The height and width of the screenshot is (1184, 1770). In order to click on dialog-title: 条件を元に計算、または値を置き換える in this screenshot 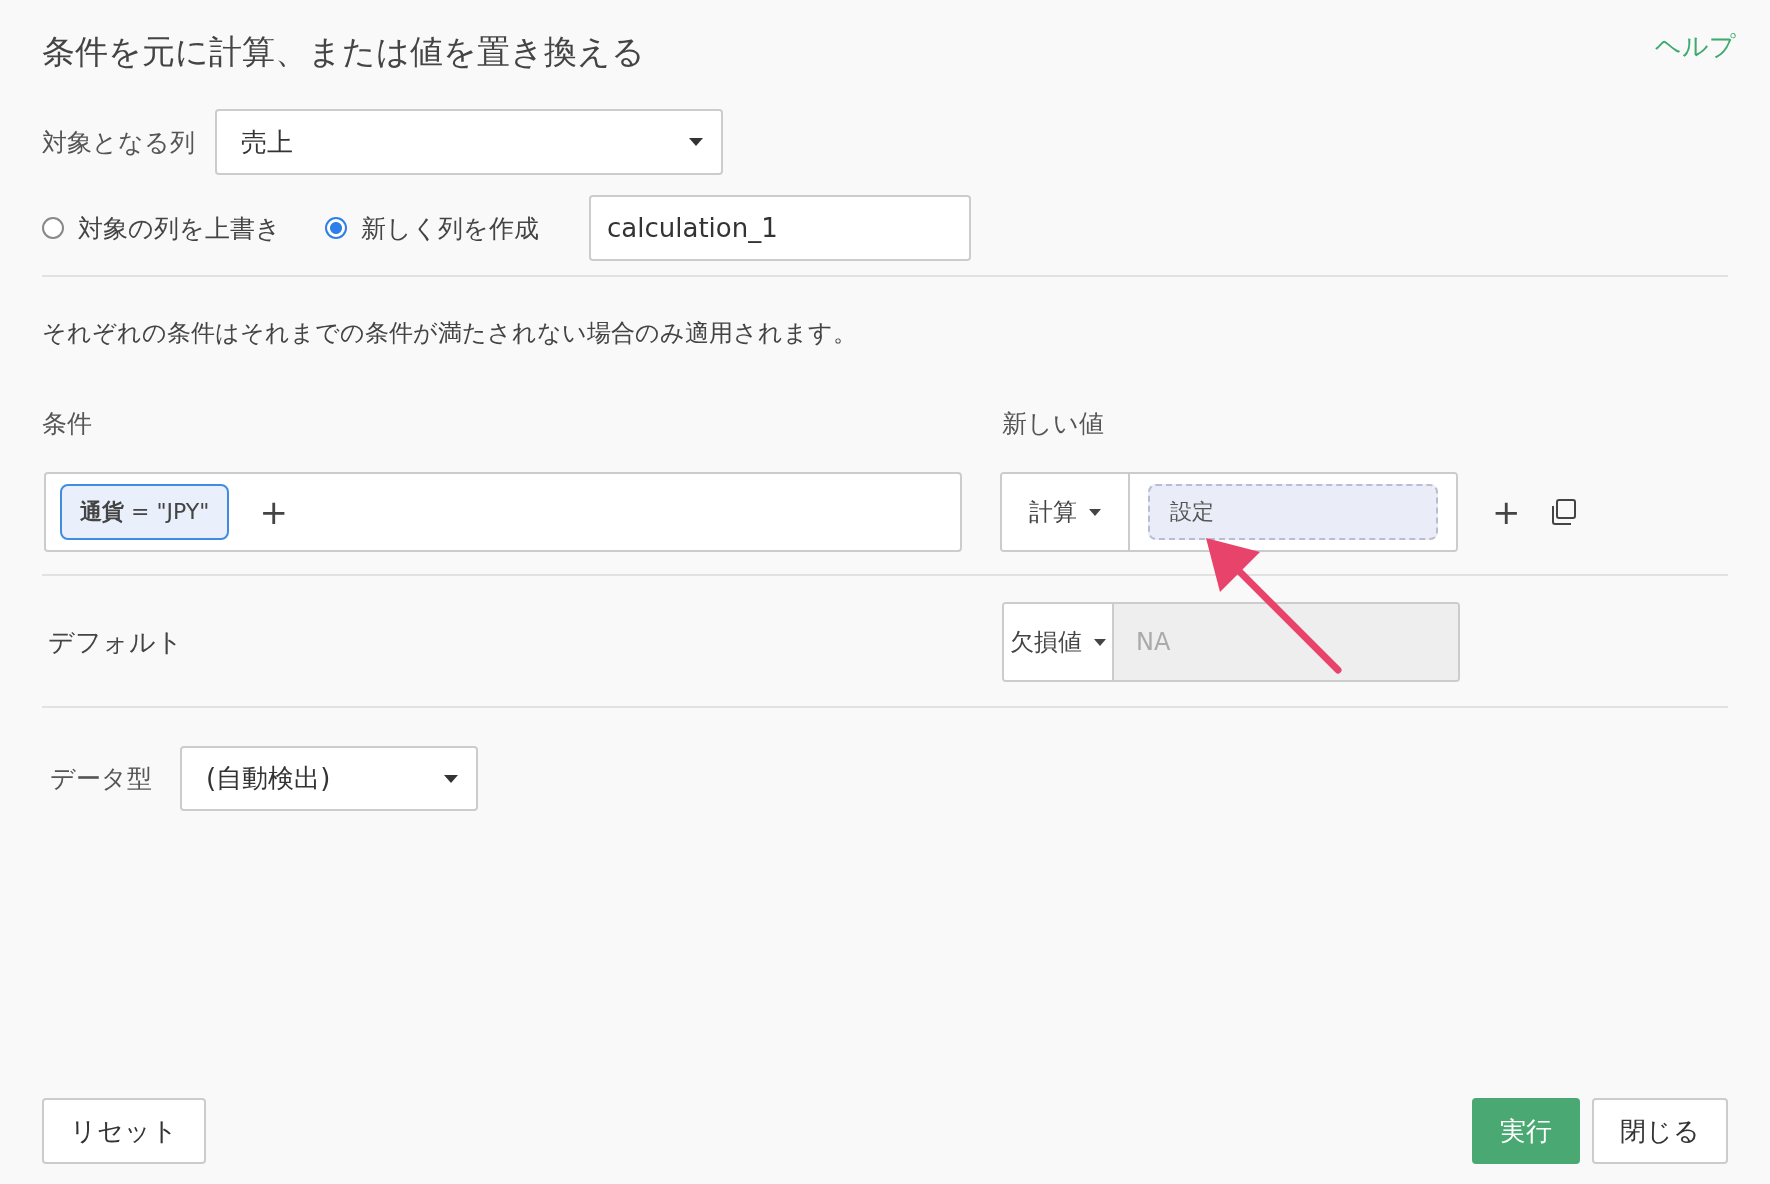, I will do `click(343, 52)`.